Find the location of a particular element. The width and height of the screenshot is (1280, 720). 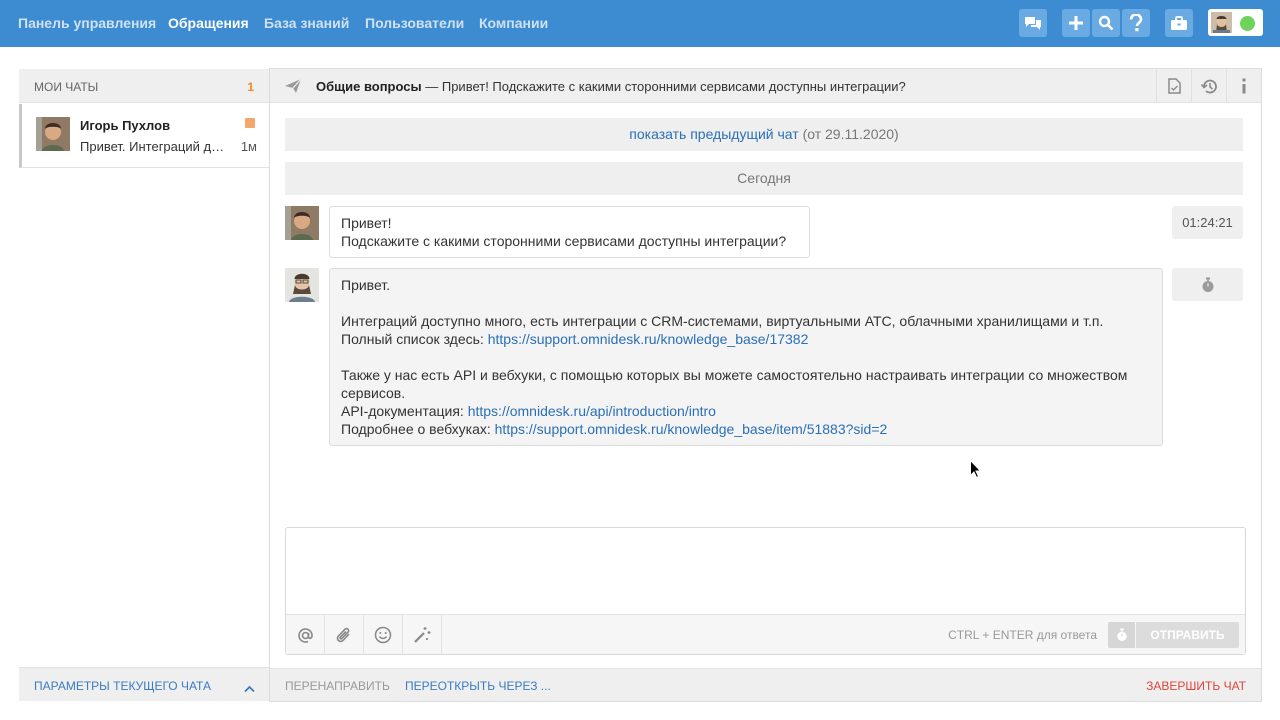

mention-button is located at coordinates (305, 635).